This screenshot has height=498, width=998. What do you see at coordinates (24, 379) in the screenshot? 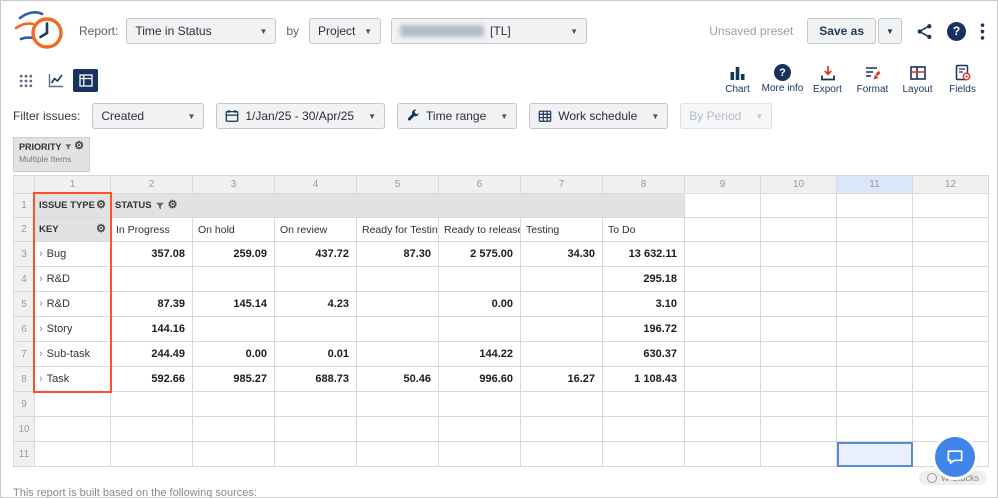
I see `row-header: 8` at bounding box center [24, 379].